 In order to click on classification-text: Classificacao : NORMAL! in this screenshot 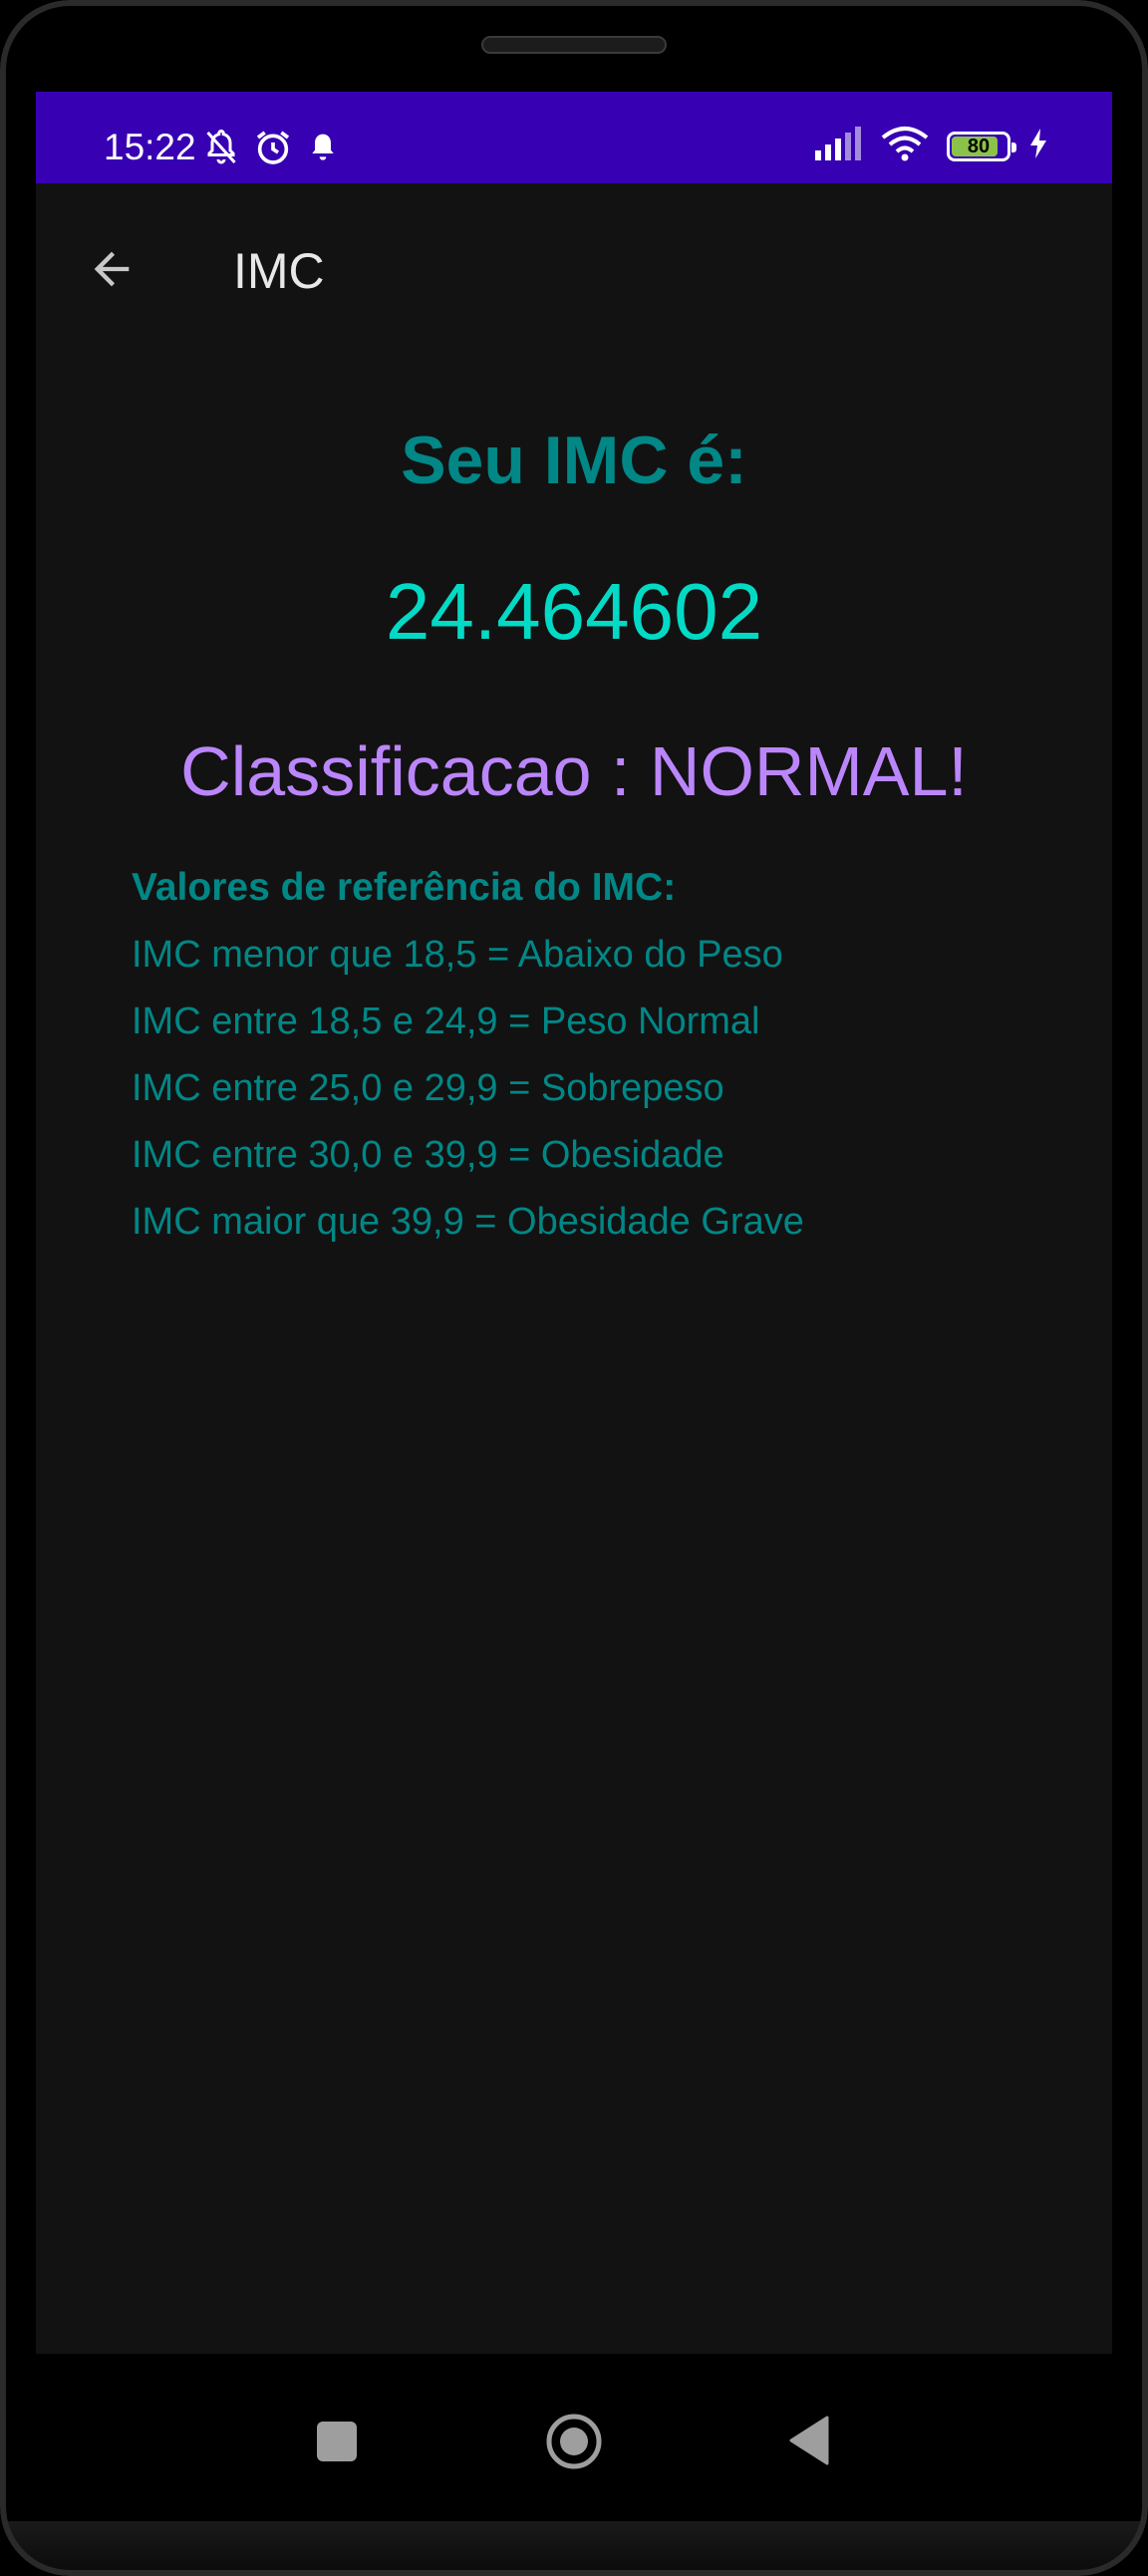, I will do `click(574, 771)`.